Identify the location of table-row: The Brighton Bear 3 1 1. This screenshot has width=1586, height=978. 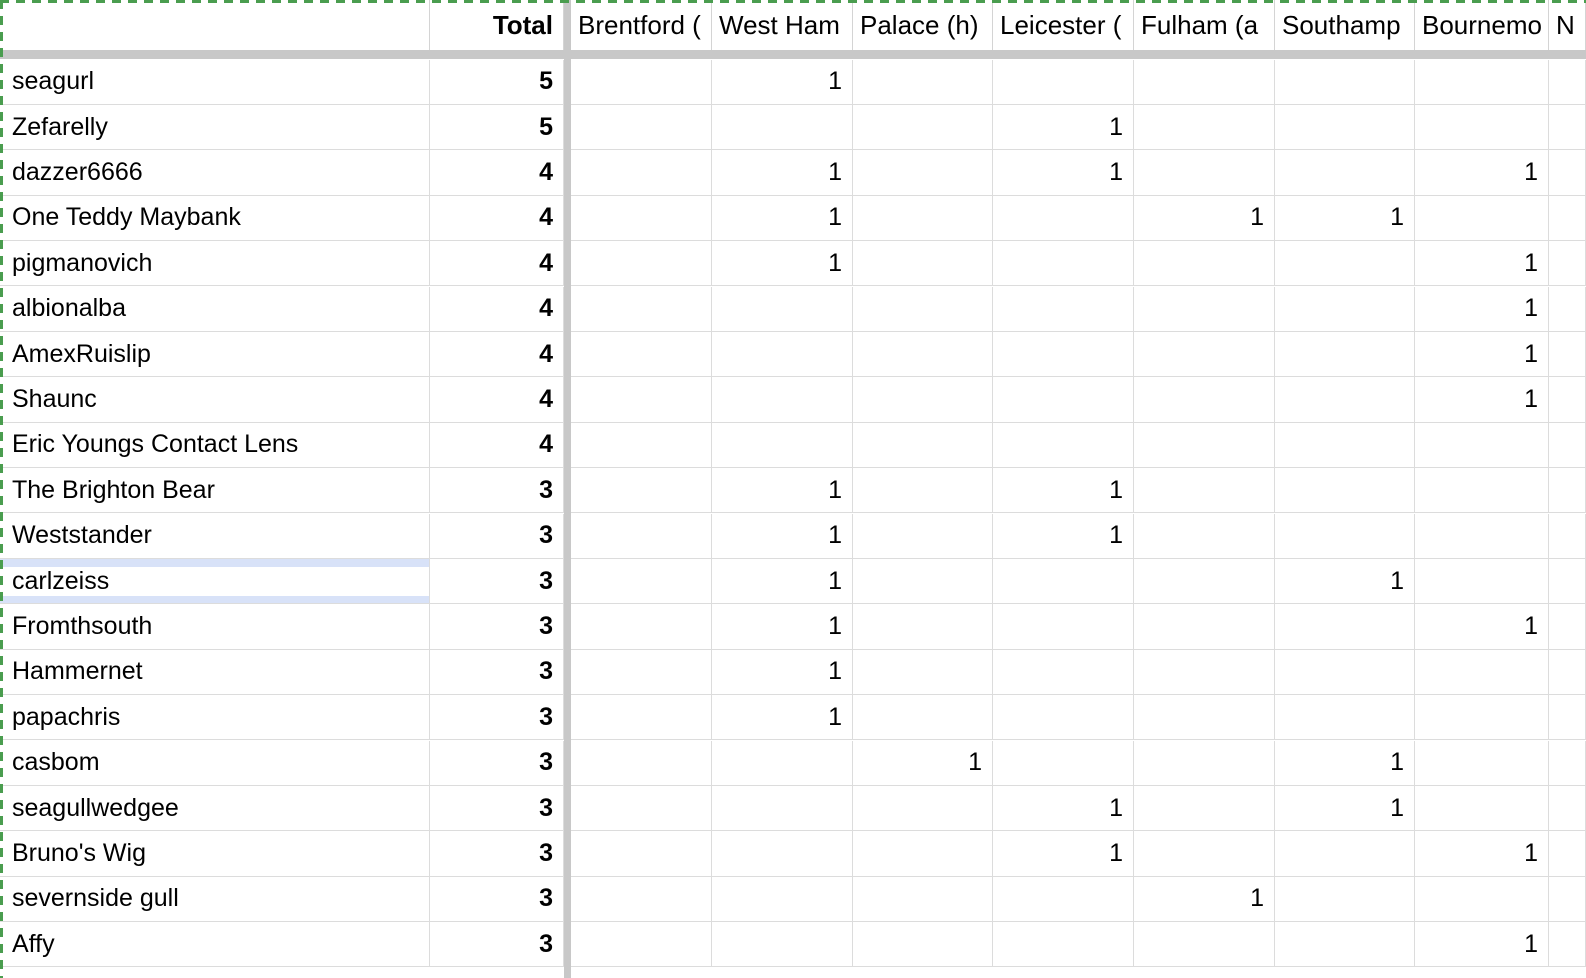
(793, 491).